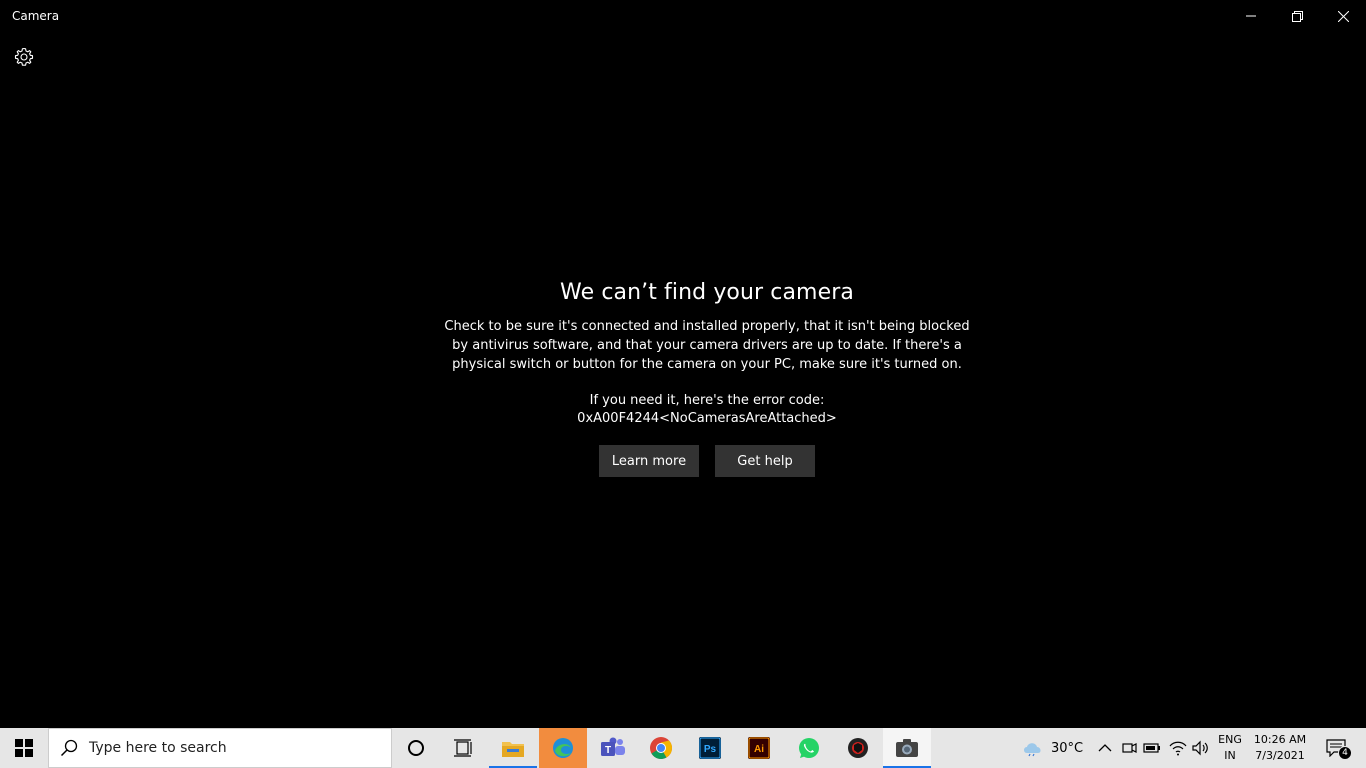 This screenshot has width=1366, height=768. I want to click on clock-button: 10:26 AM 7/3/2021, so click(1280, 748).